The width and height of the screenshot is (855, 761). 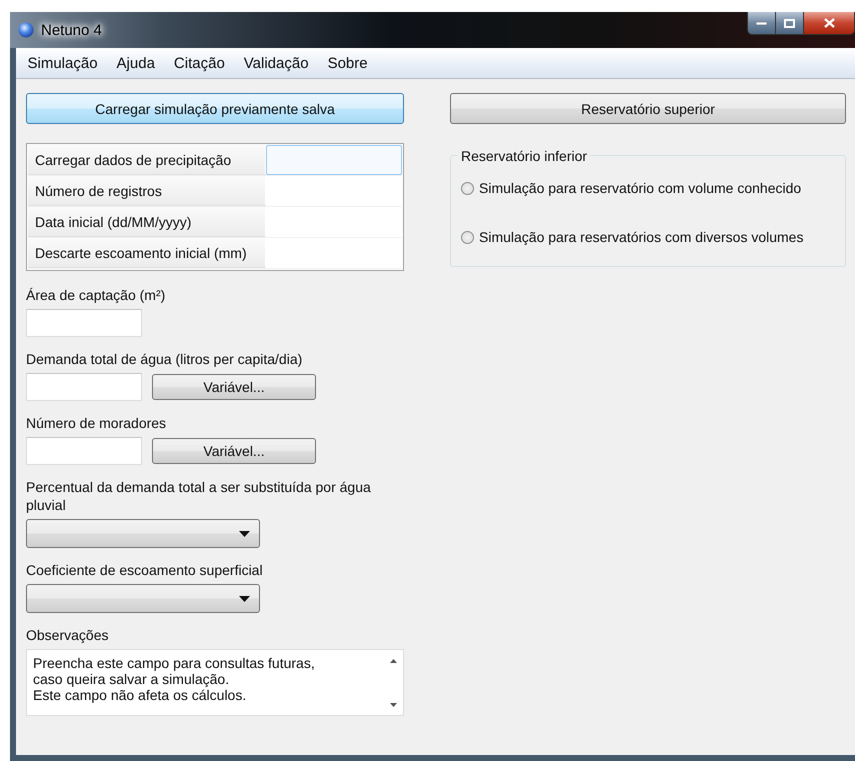 I want to click on row-header: Data inicial (dd/MM/yyyy), so click(x=147, y=222).